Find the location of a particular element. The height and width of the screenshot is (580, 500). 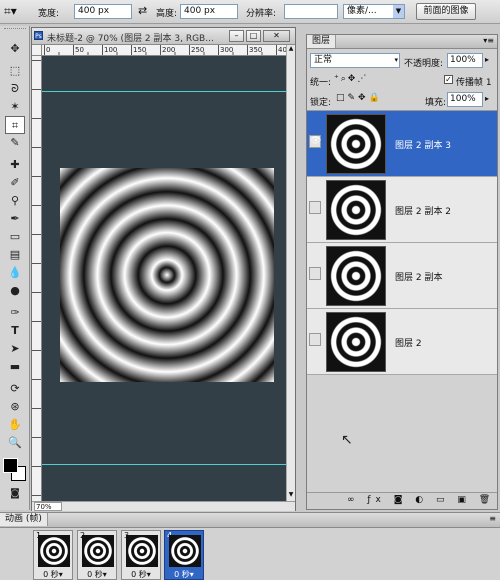

crop-tool-preset-icon: ⌗▾ is located at coordinates (10, 11).